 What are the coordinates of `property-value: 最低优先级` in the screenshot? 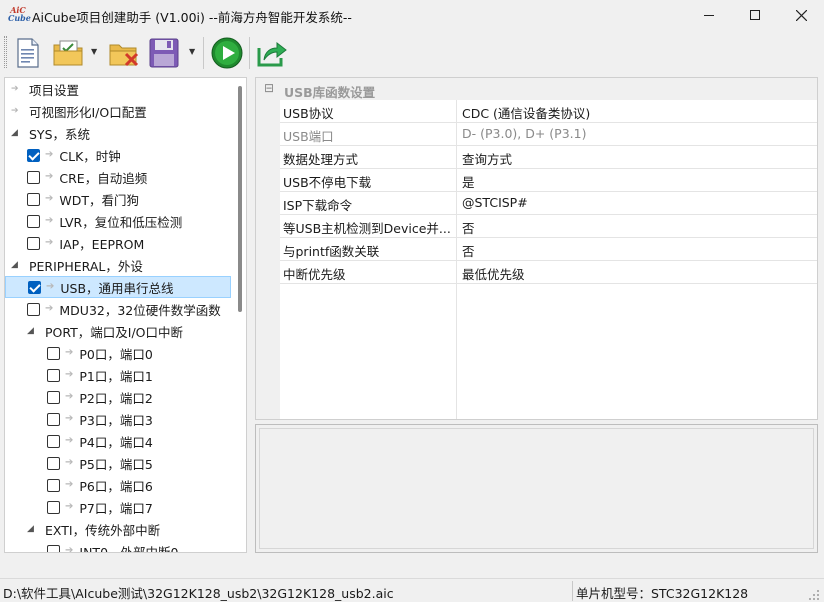 It's located at (493, 273).